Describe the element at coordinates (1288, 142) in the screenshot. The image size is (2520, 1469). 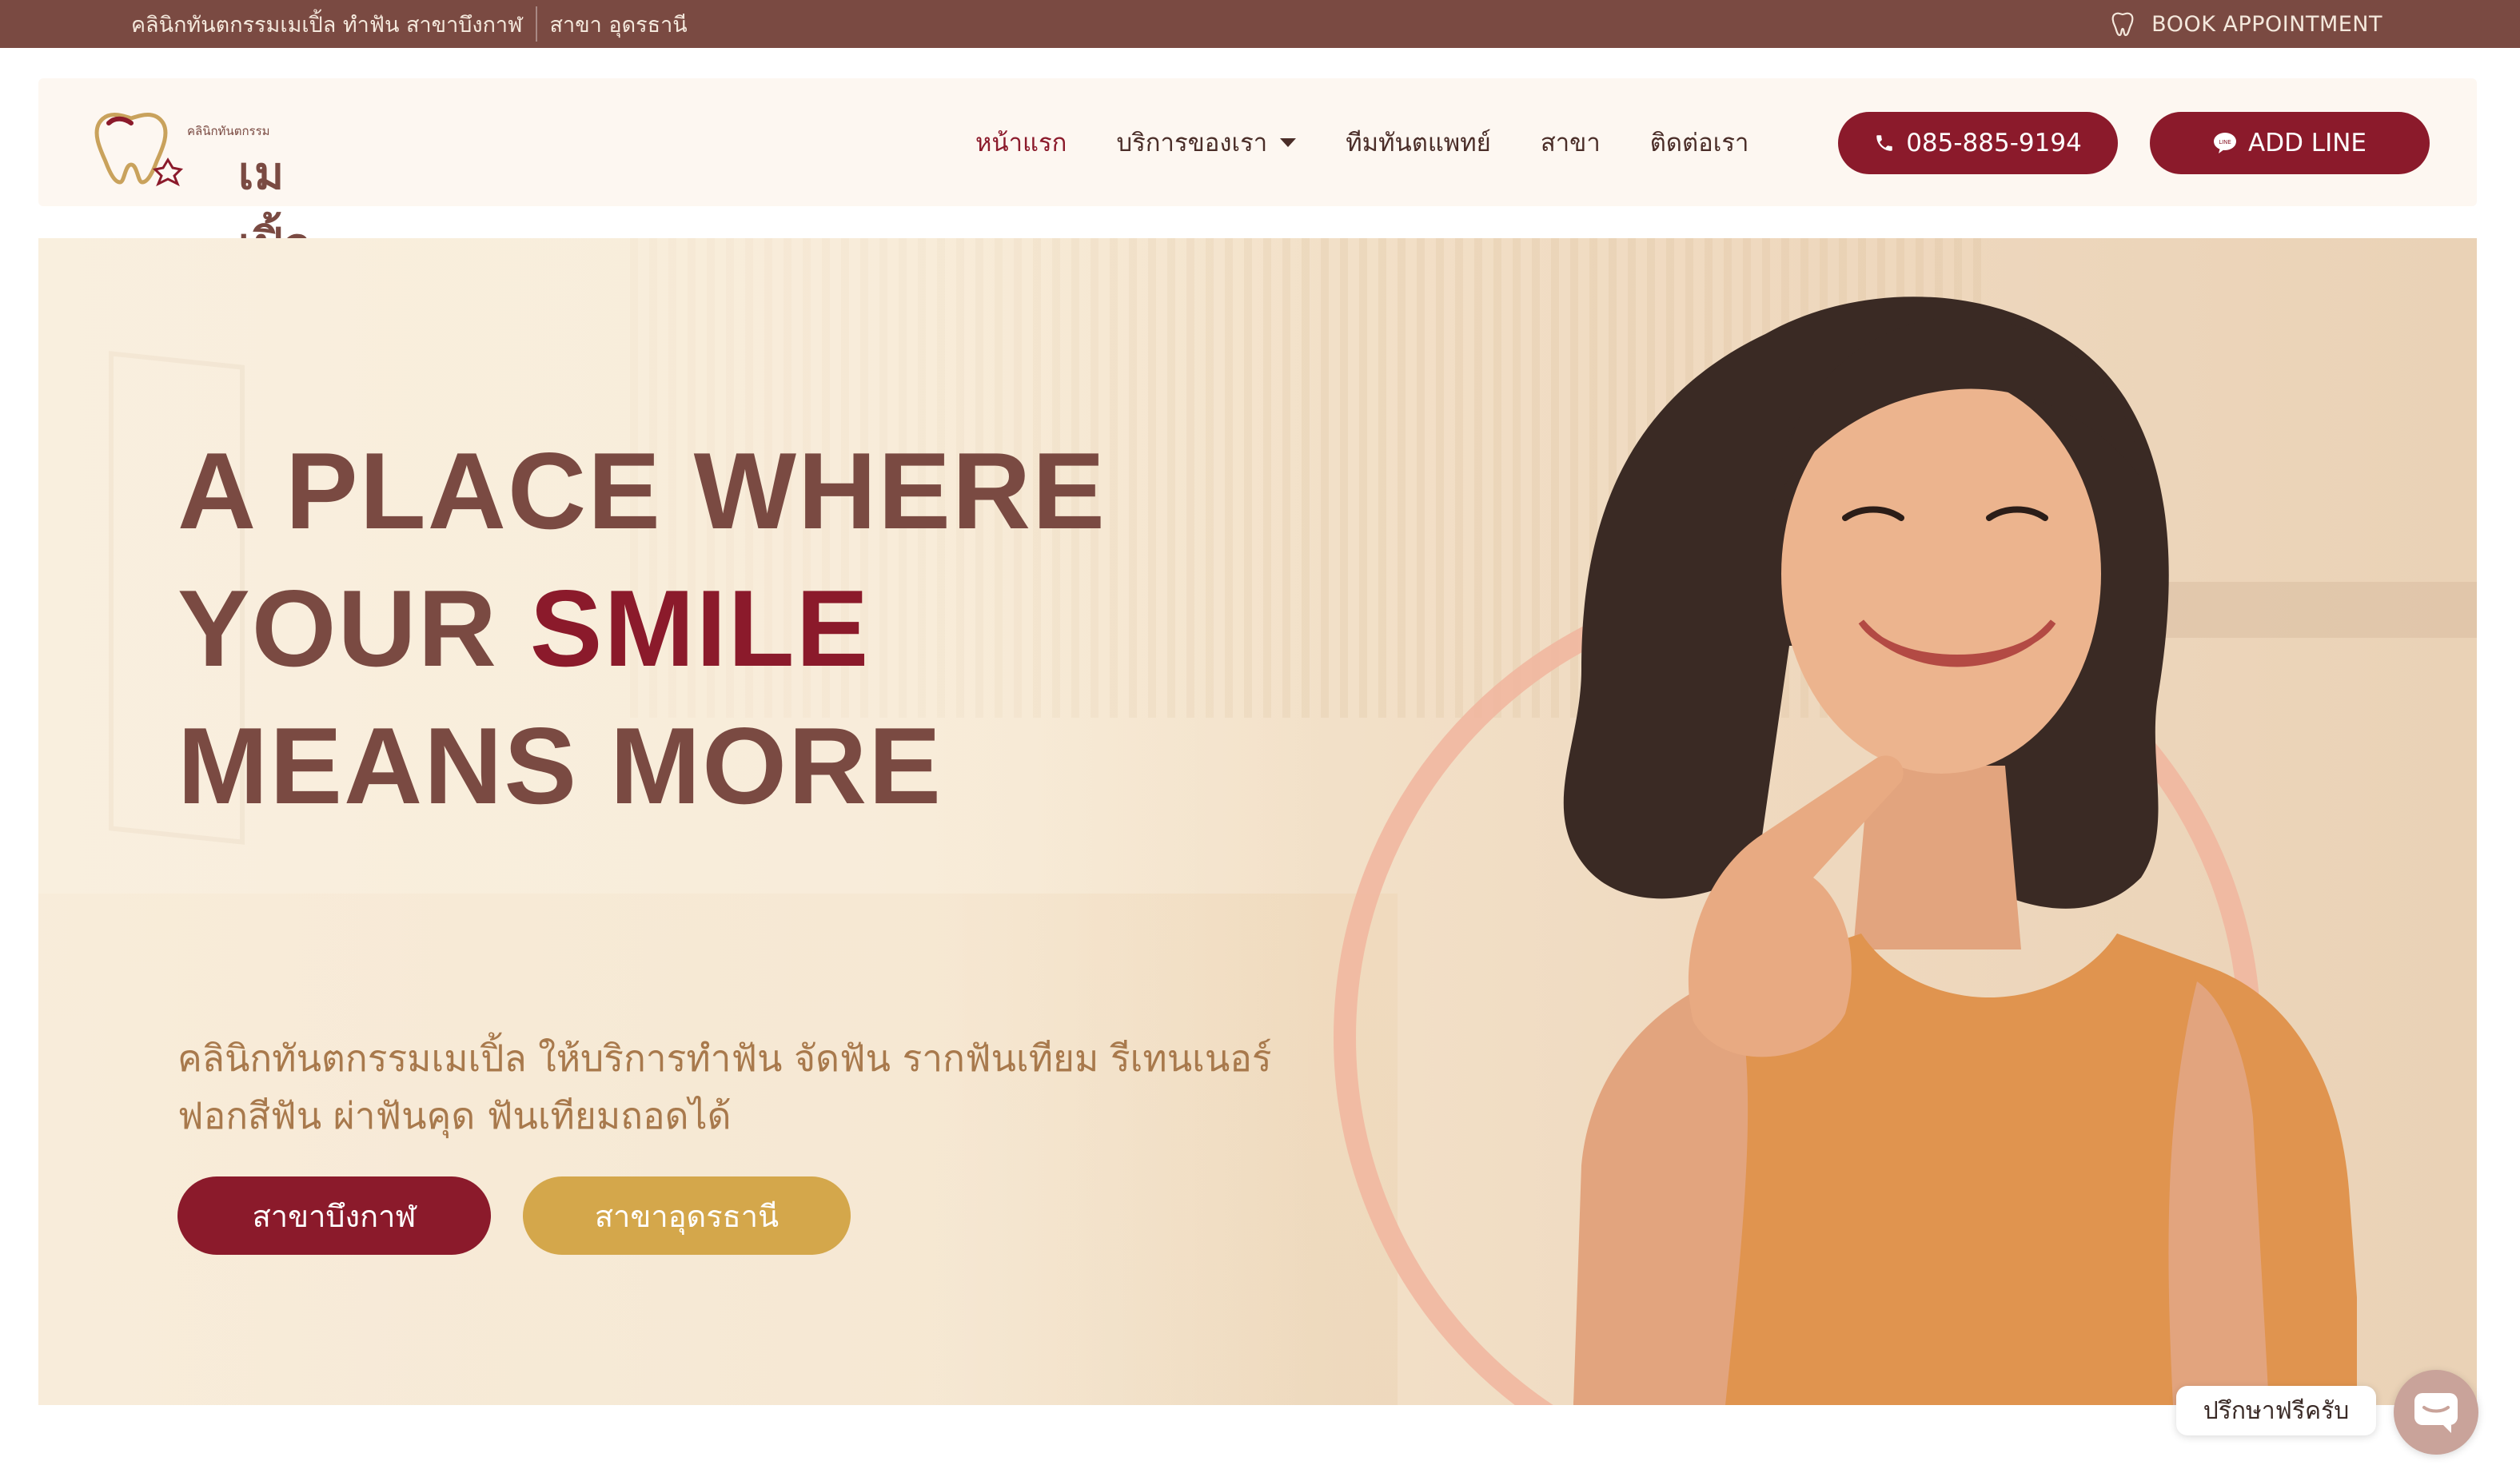
I see `chevron-down-icon` at that location.